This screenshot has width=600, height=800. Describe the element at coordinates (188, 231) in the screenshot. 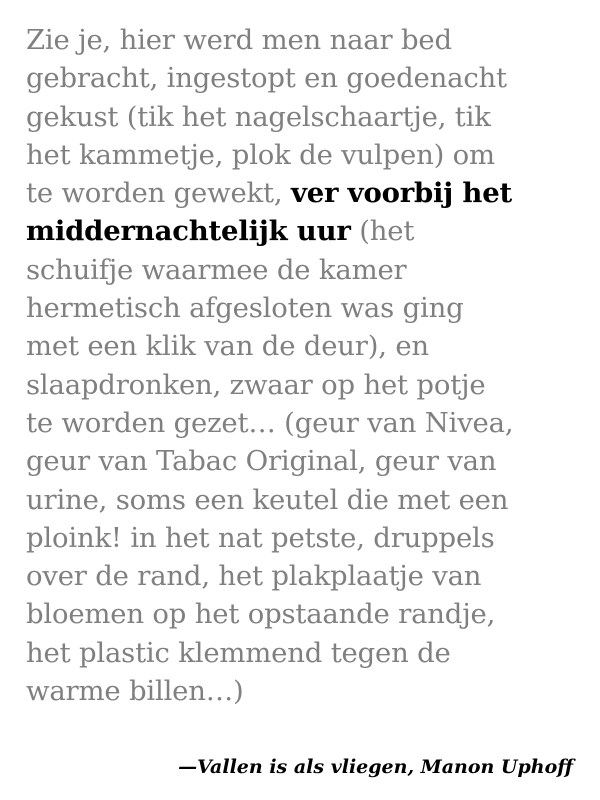

I see `quote-emphasis: middernachtelijk uur` at that location.